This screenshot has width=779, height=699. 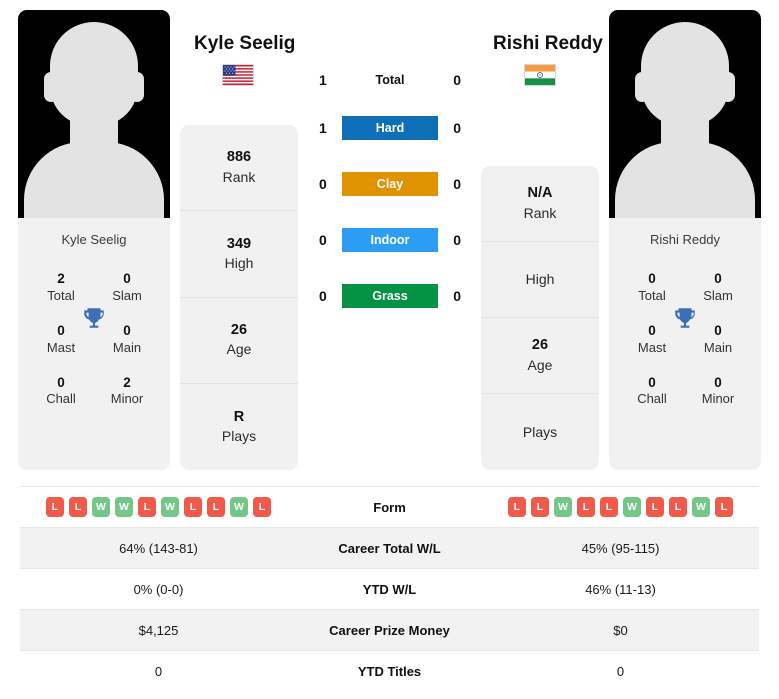 What do you see at coordinates (390, 80) in the screenshot?
I see `h2h-row-total: 1 Total 0` at bounding box center [390, 80].